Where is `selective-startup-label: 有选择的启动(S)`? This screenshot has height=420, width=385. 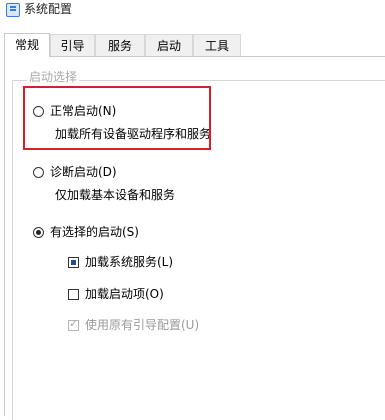 selective-startup-label: 有选择的启动(S) is located at coordinates (94, 232).